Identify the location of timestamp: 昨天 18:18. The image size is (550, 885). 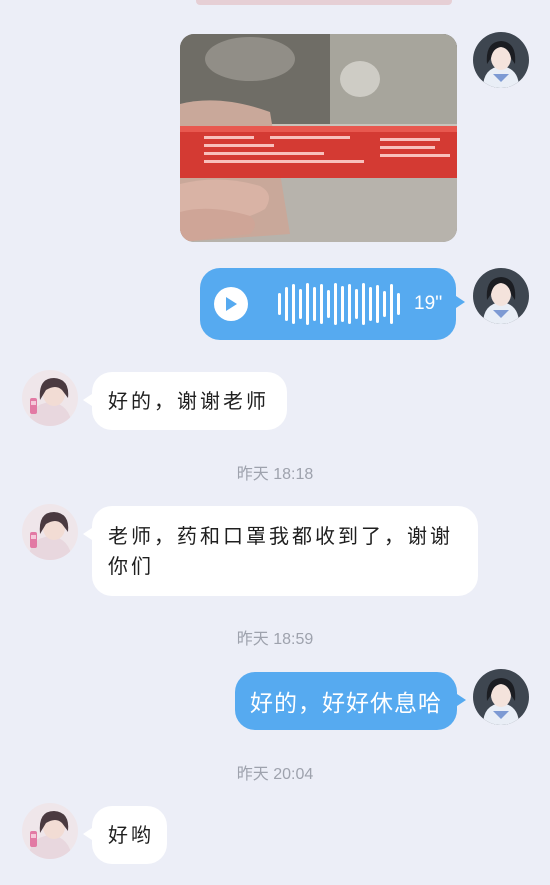
(275, 474).